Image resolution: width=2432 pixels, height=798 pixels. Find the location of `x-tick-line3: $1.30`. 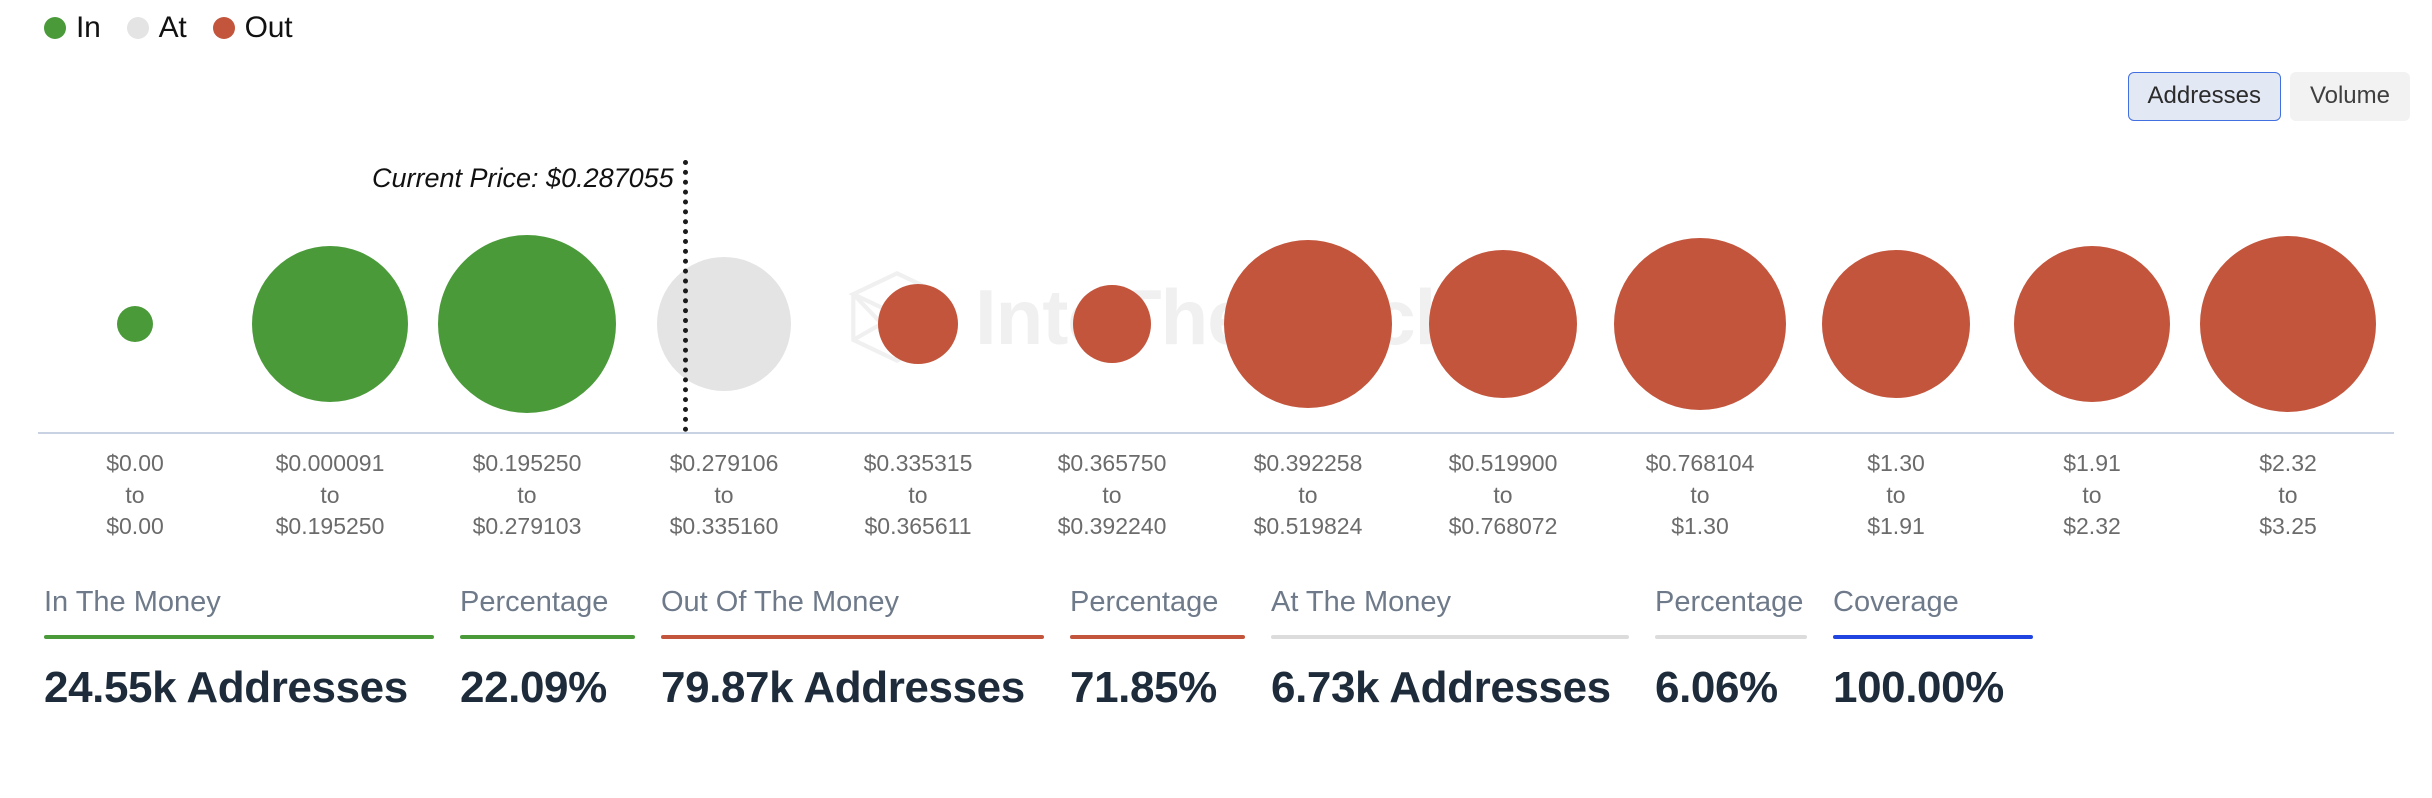

x-tick-line3: $1.30 is located at coordinates (1700, 526).